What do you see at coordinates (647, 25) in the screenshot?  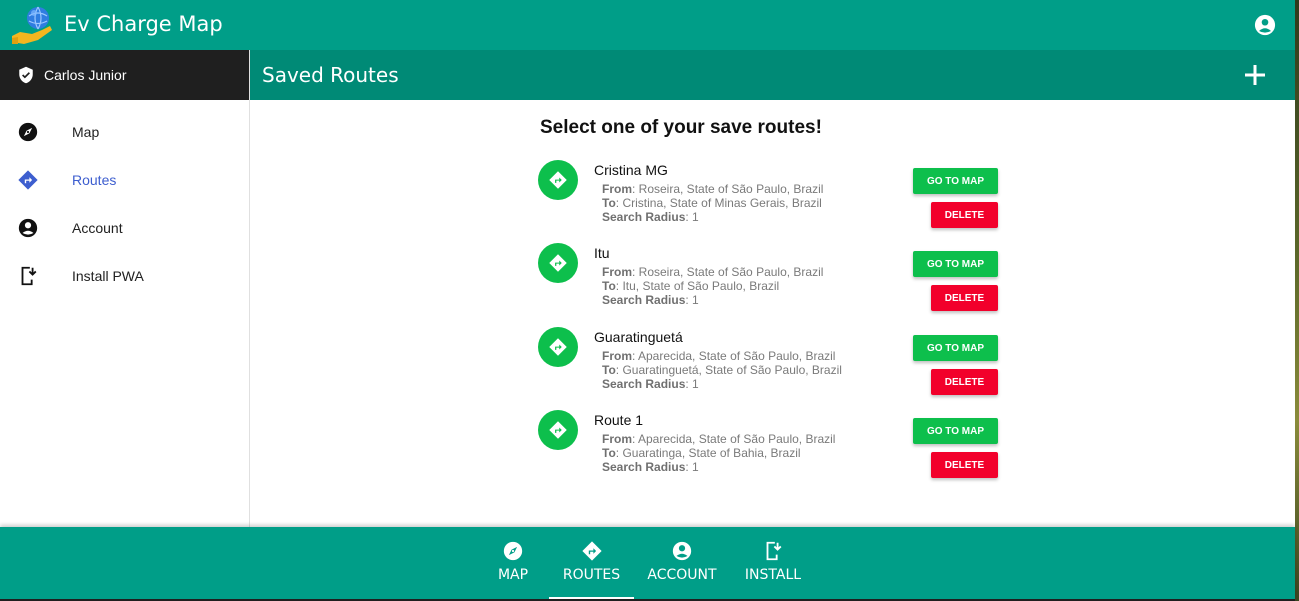 I see `app-bar: Ev Charge Map` at bounding box center [647, 25].